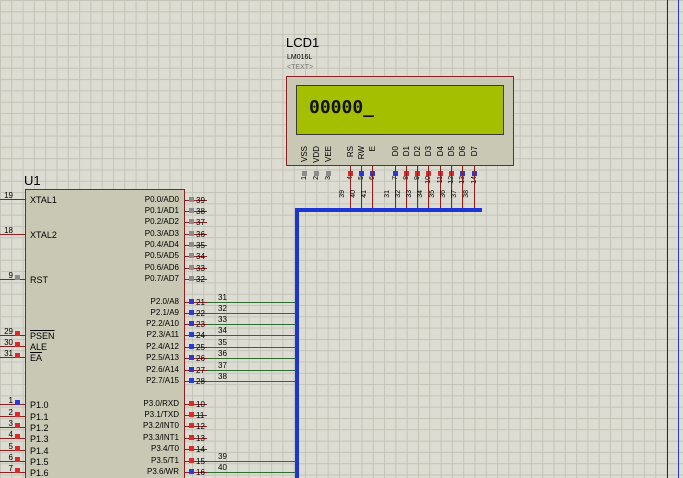 The height and width of the screenshot is (478, 683). I want to click on mcu-right-pin-number: 36, so click(200, 234).